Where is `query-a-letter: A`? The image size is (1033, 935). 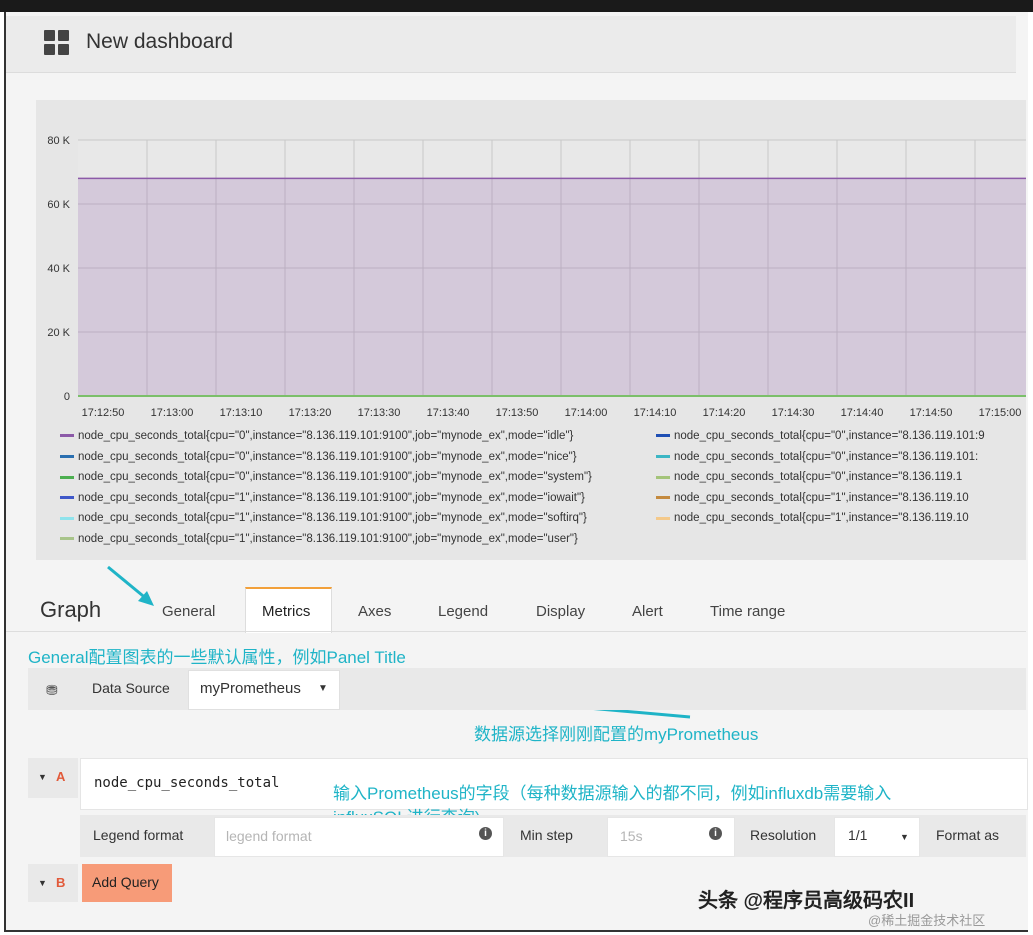 query-a-letter: A is located at coordinates (61, 776).